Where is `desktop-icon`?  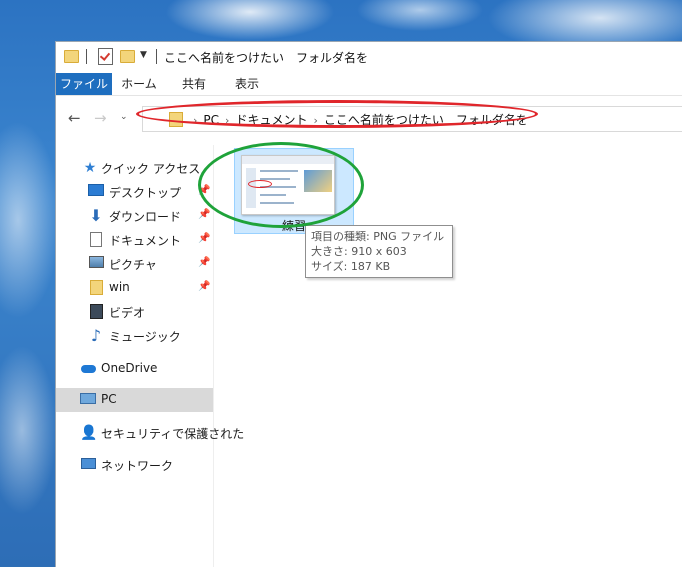
desktop-icon is located at coordinates (96, 192).